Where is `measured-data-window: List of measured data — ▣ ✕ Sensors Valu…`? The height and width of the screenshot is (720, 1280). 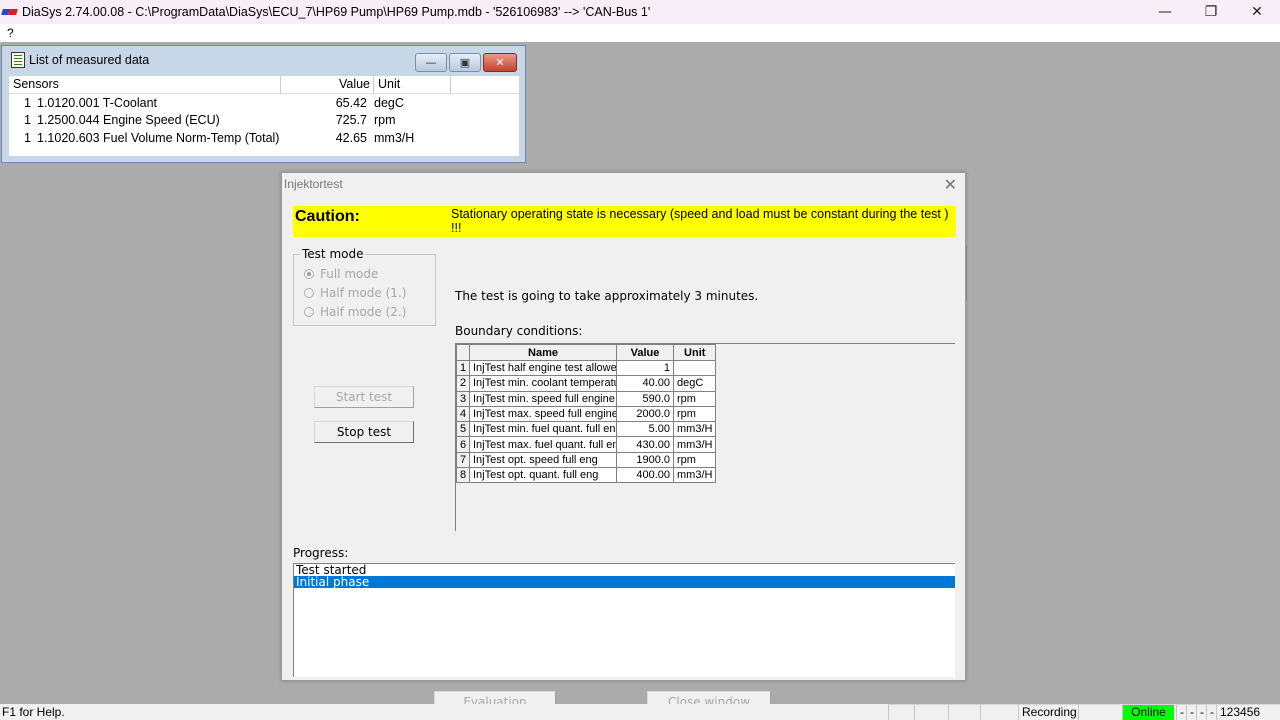 measured-data-window: List of measured data — ▣ ✕ Sensors Valu… is located at coordinates (263, 104).